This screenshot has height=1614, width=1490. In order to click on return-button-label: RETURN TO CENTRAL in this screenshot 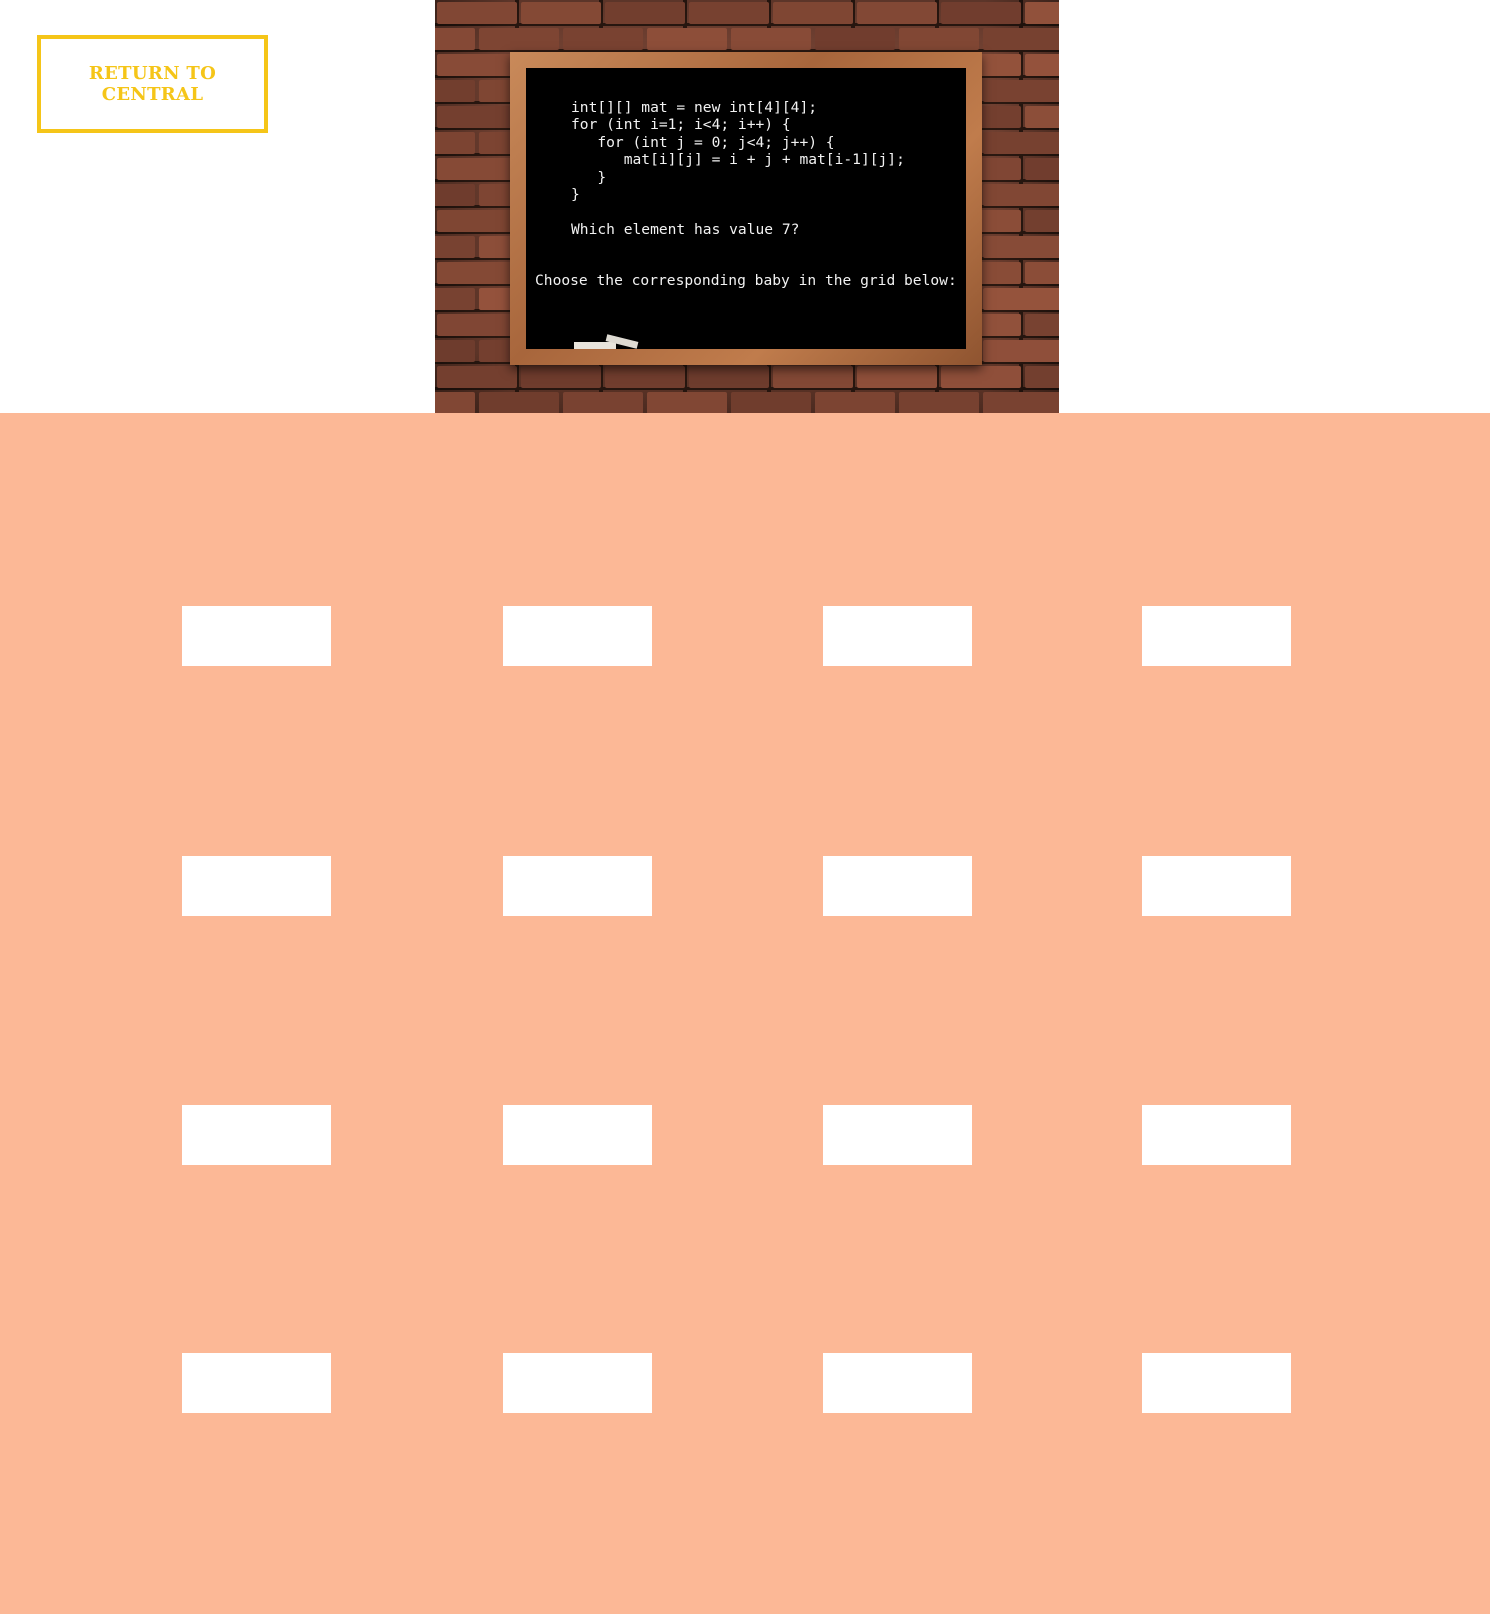, I will do `click(152, 84)`.